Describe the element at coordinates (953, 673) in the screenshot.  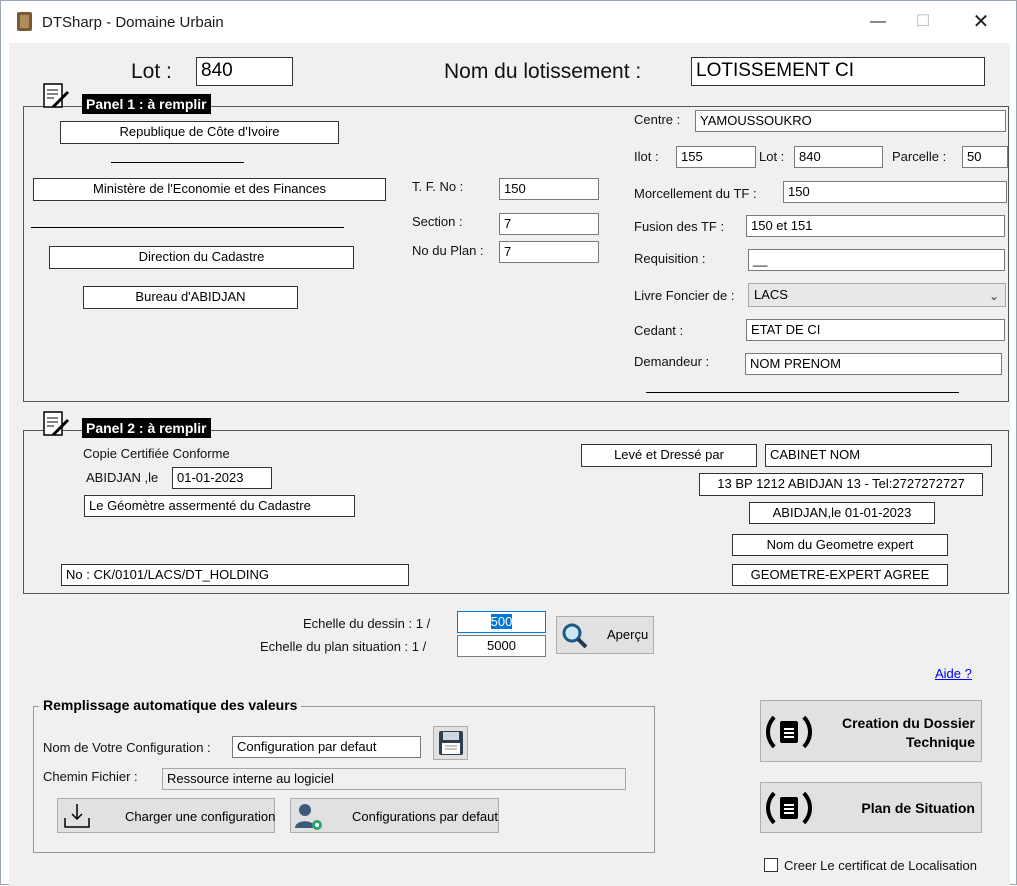
I see `aide-link: Aide ?` at that location.